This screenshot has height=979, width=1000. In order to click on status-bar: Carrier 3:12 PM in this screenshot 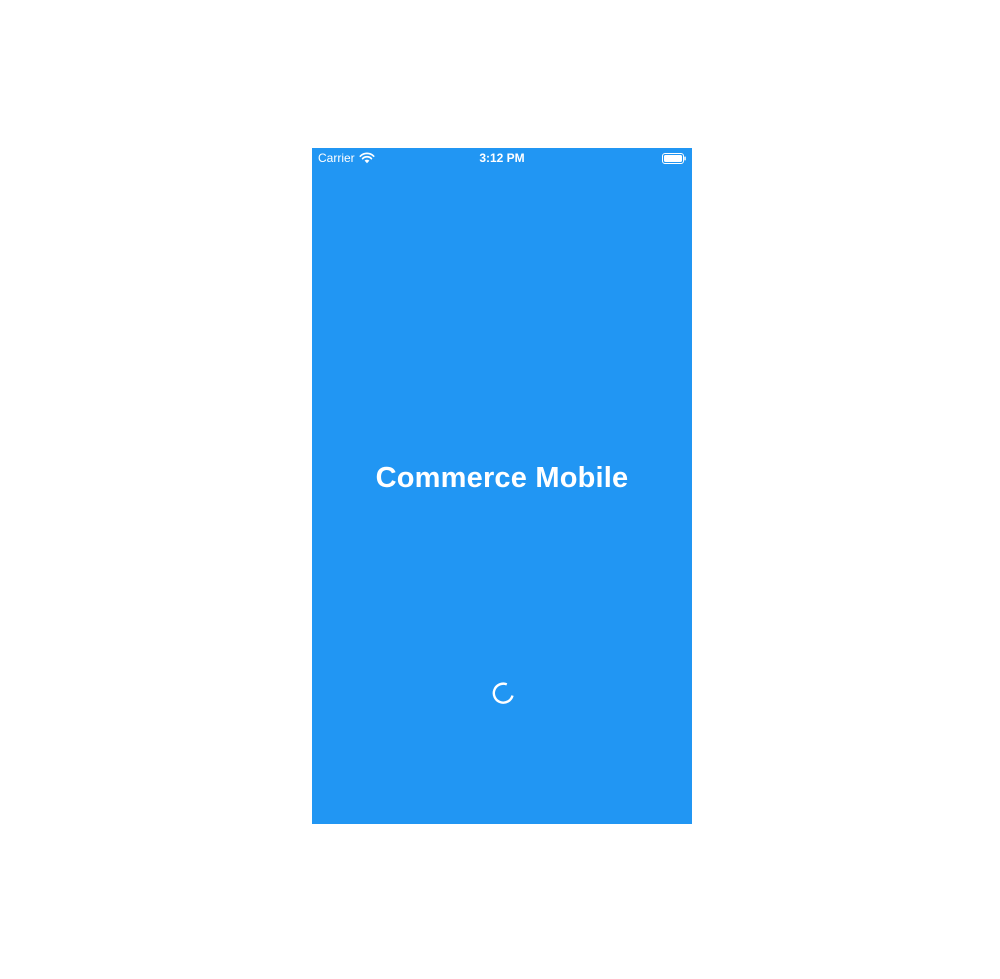, I will do `click(502, 158)`.